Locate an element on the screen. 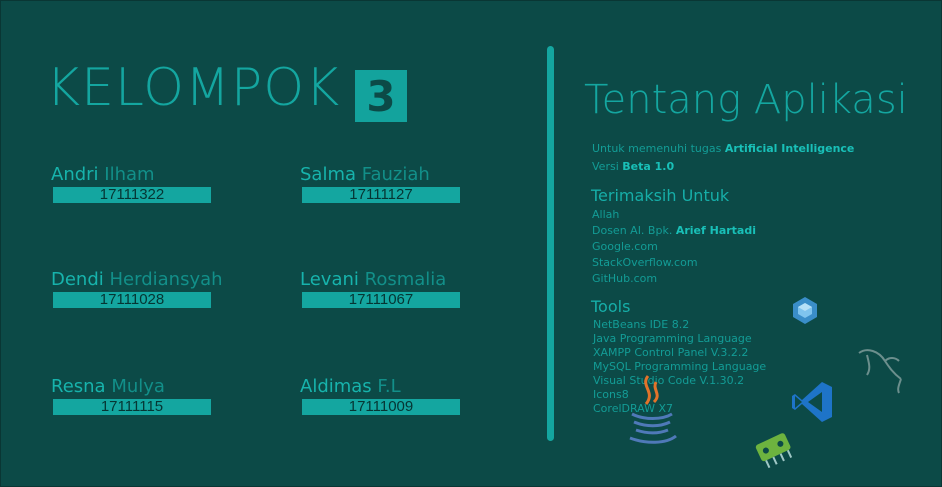  version-prefix: Versi is located at coordinates (607, 166).